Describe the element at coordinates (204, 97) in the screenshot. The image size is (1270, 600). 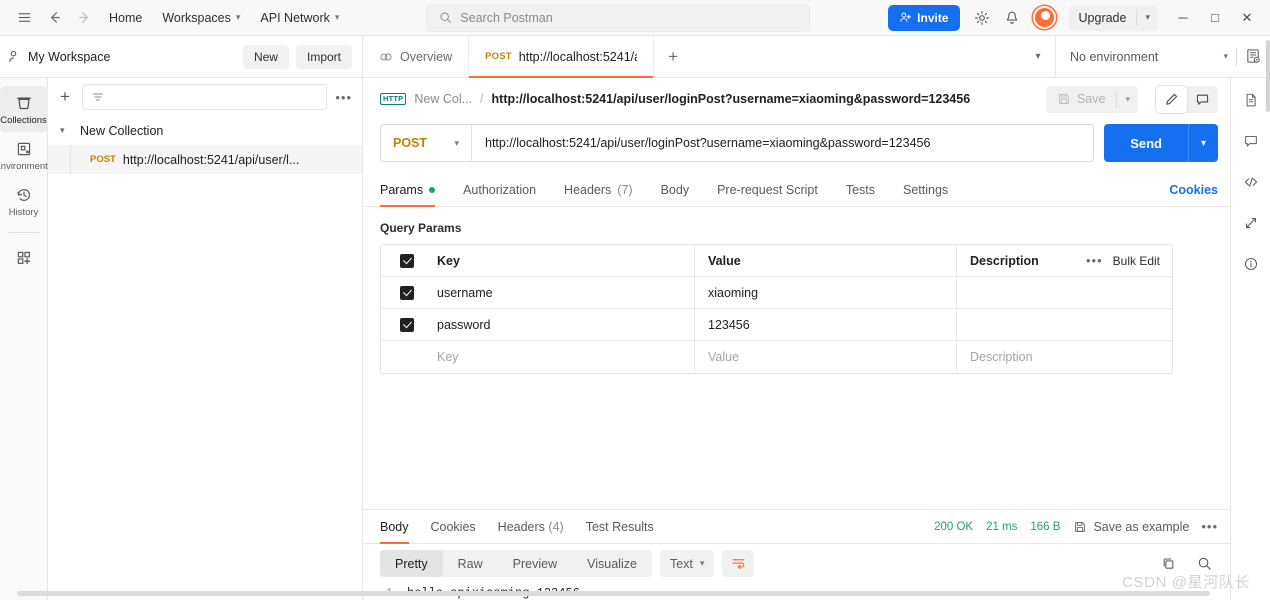
I see `filter-input` at that location.